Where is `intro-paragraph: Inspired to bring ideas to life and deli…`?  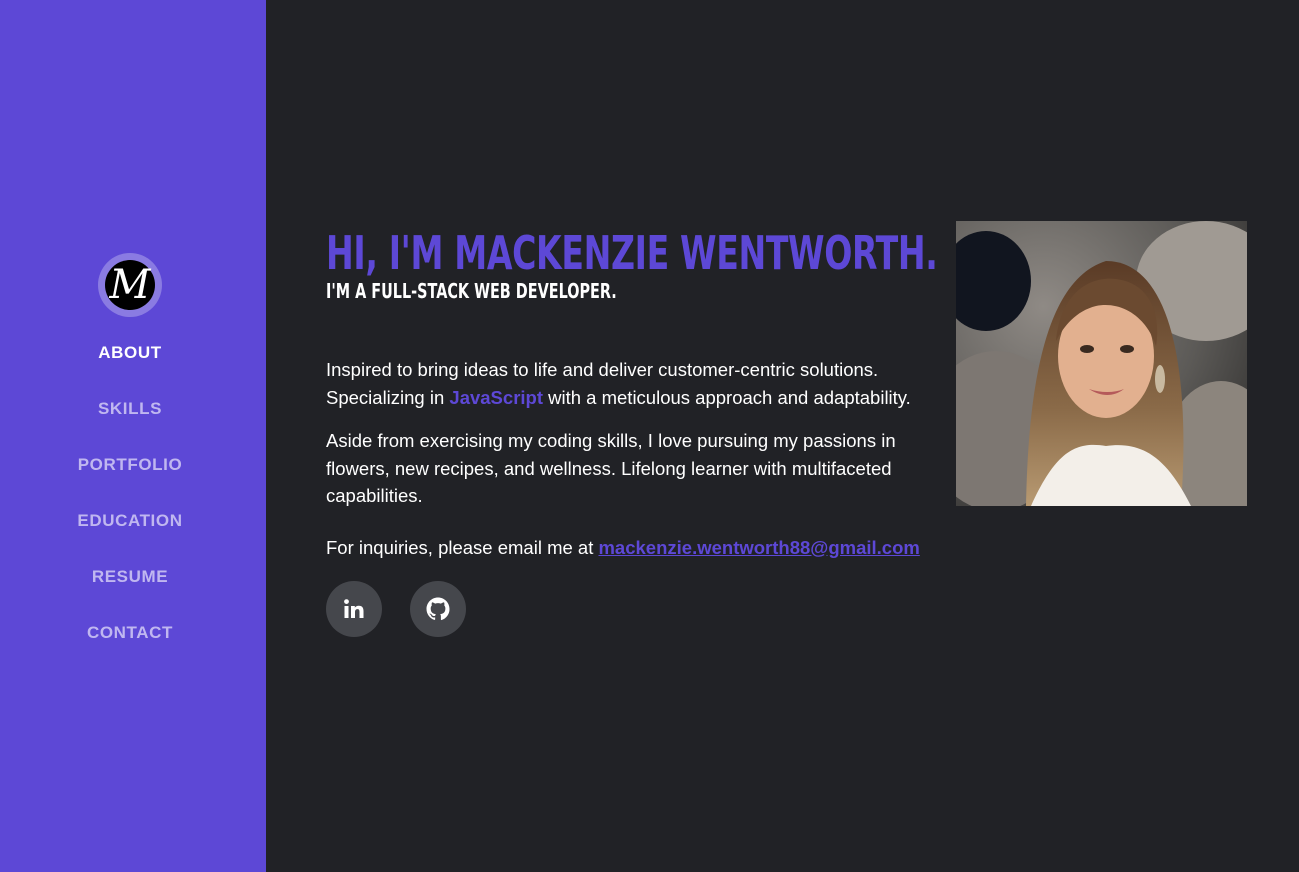 intro-paragraph: Inspired to bring ideas to life and deli… is located at coordinates (631, 383).